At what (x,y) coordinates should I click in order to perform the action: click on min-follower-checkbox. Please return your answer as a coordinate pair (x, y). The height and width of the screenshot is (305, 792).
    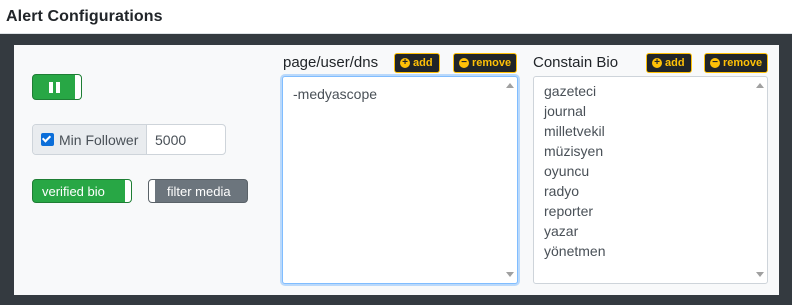
    Looking at the image, I should click on (47, 139).